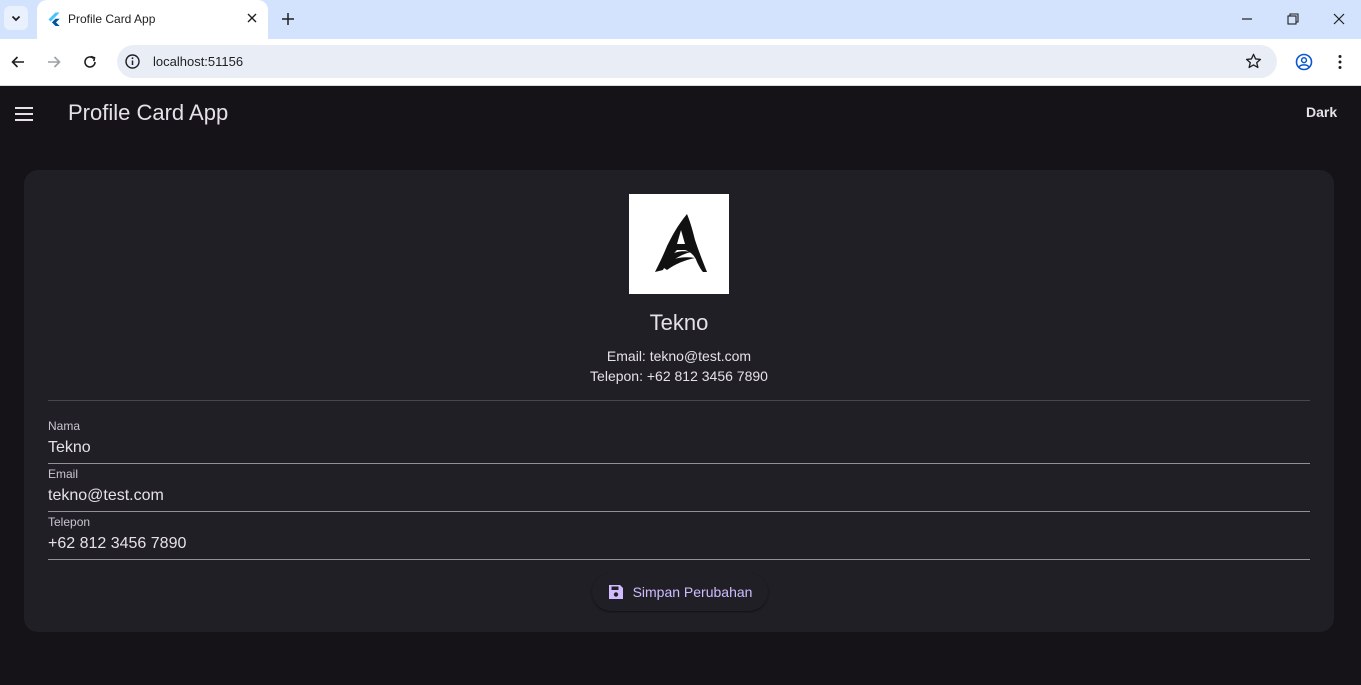 The height and width of the screenshot is (685, 1361). What do you see at coordinates (679, 544) in the screenshot?
I see `phone-input` at bounding box center [679, 544].